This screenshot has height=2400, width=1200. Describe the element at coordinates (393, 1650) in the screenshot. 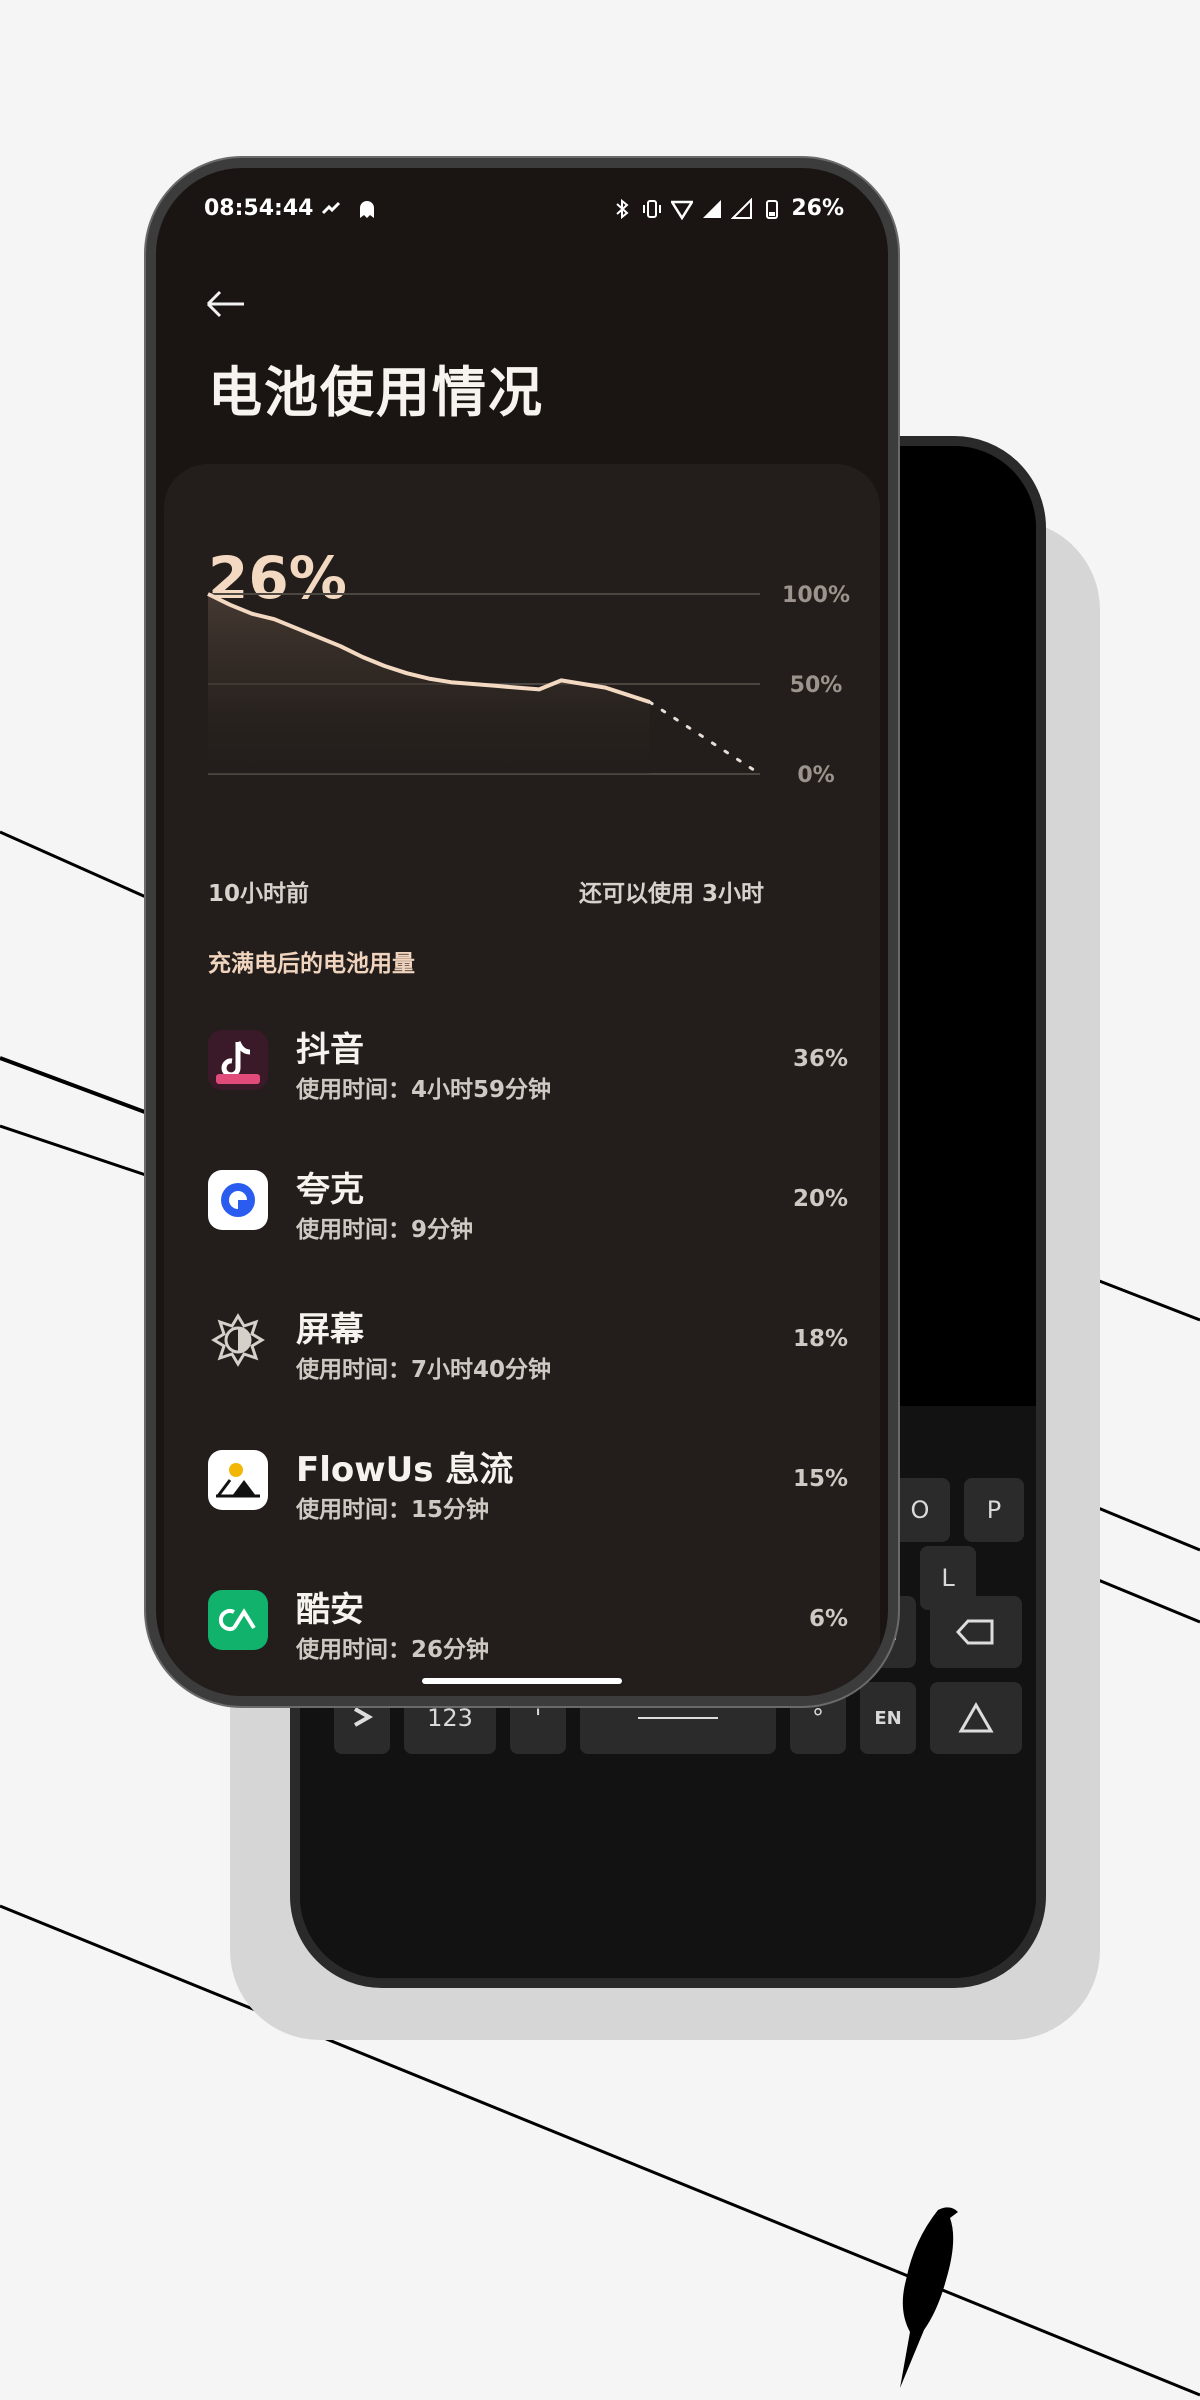

I see `app-usage: 使用时间：26分钟` at that location.